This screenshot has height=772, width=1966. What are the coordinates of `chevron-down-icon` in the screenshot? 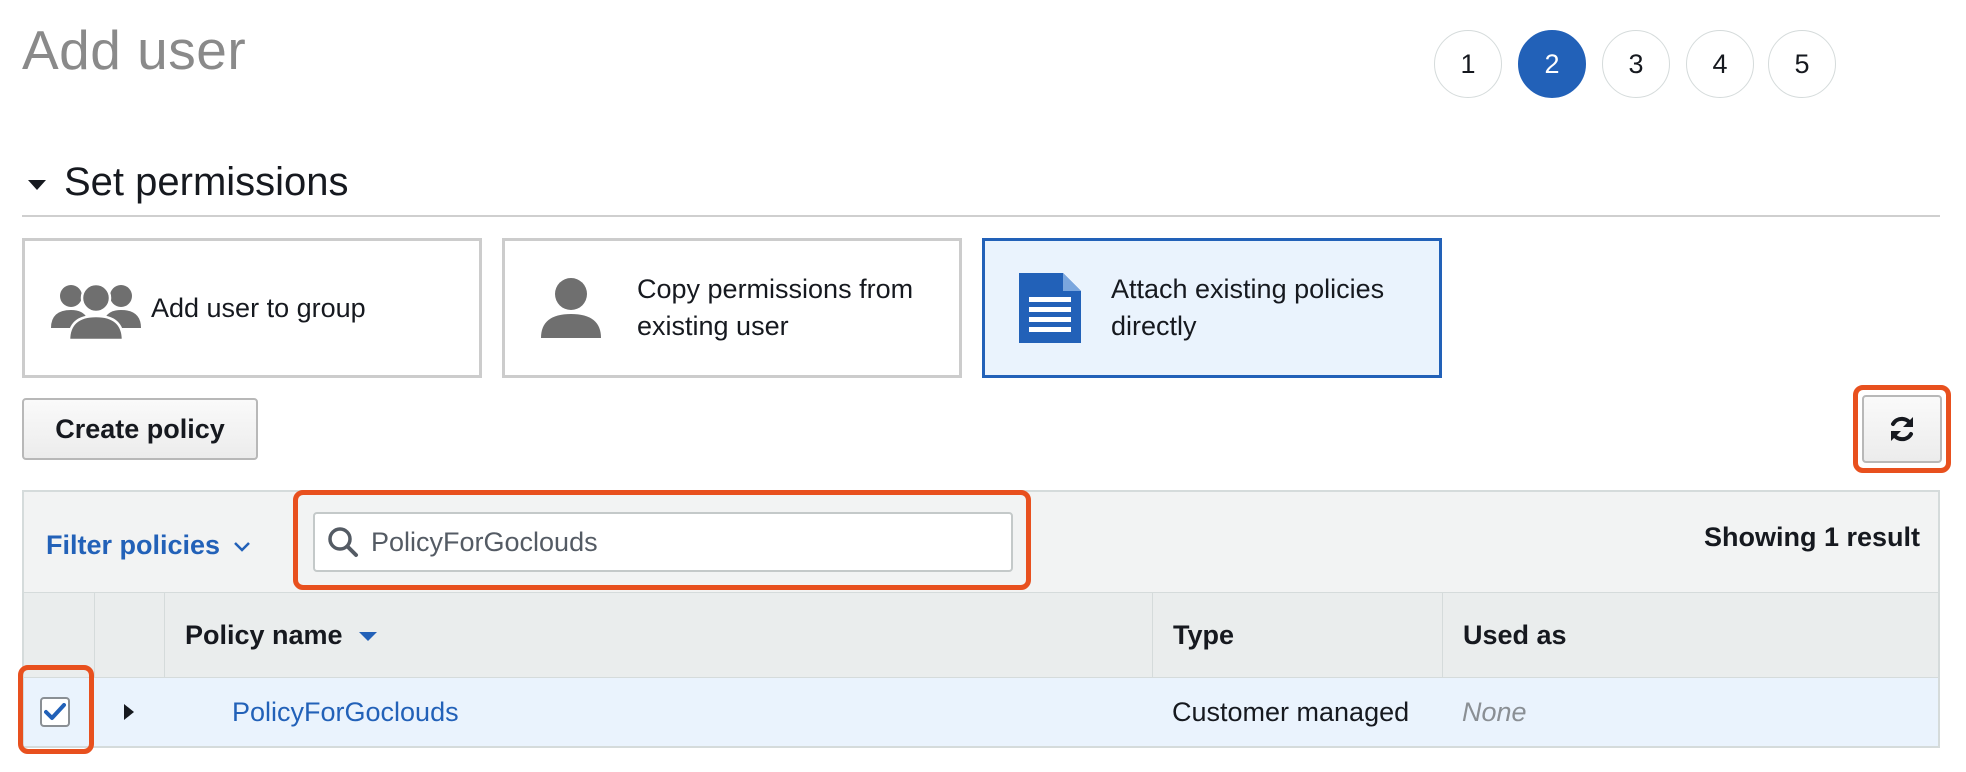 It's located at (242, 543).